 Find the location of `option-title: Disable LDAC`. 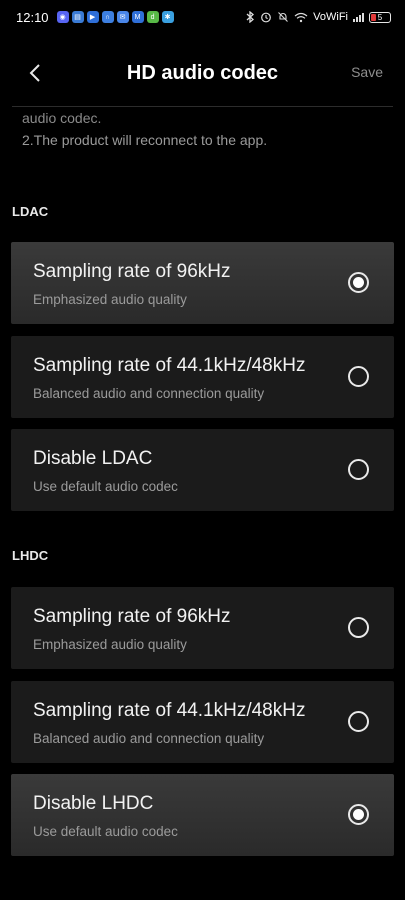

option-title: Disable LDAC is located at coordinates (93, 458).